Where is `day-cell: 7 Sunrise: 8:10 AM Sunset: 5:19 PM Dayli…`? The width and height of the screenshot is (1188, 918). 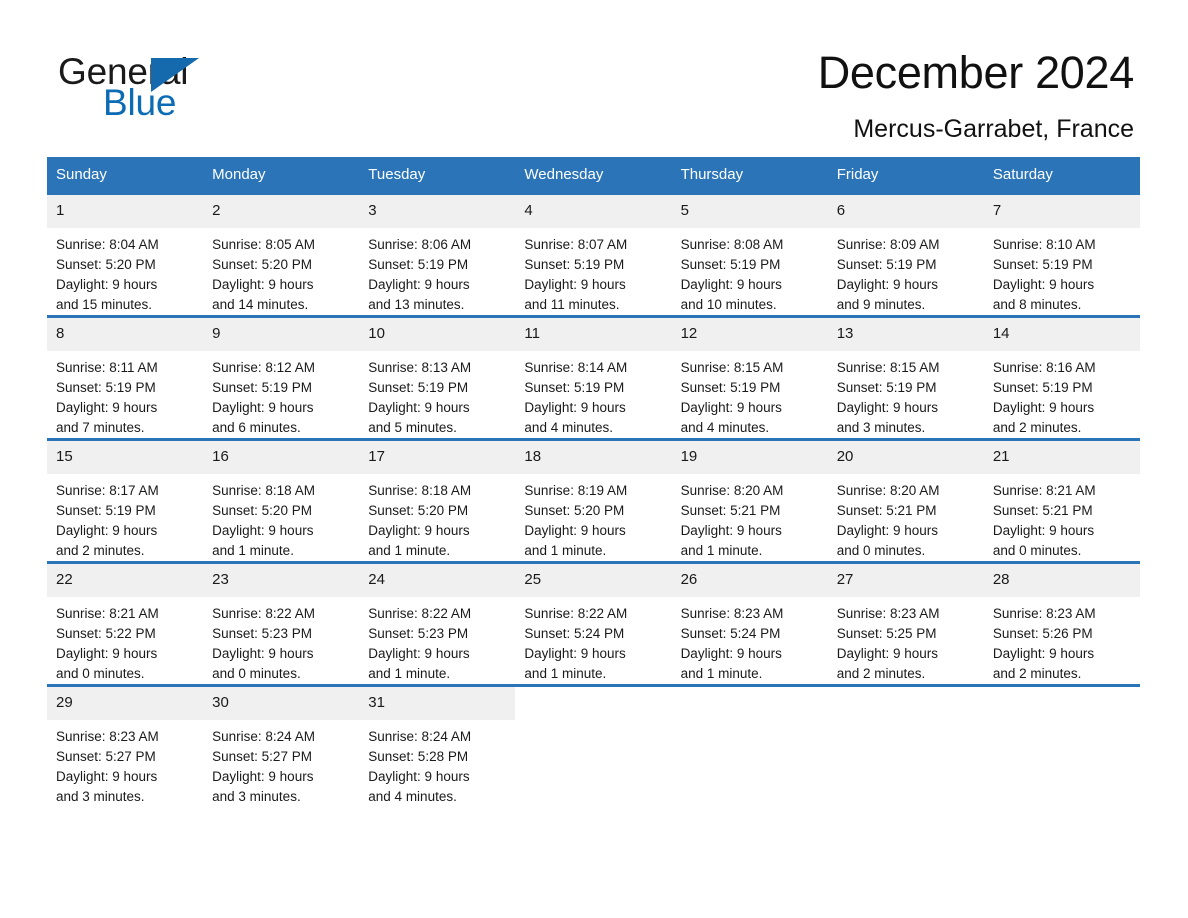 day-cell: 7 Sunrise: 8:10 AM Sunset: 5:19 PM Dayli… is located at coordinates (1061, 254).